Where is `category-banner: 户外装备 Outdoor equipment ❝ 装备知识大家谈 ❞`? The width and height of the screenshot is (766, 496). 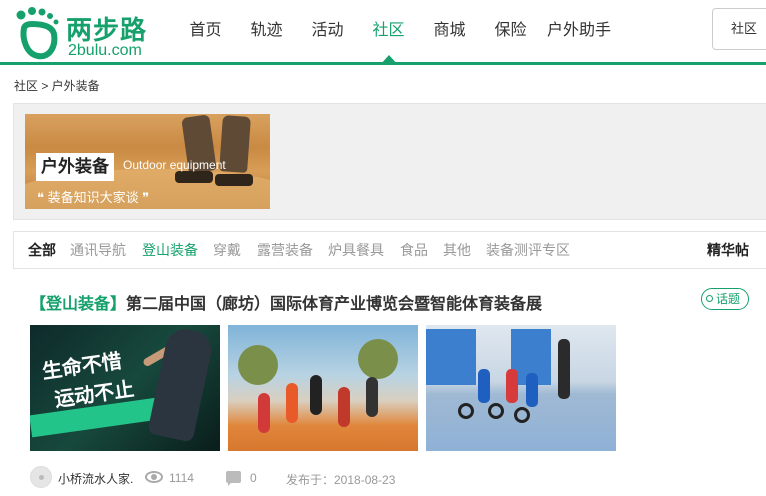 category-banner: 户外装备 Outdoor equipment ❝ 装备知识大家谈 ❞ is located at coordinates (147, 161).